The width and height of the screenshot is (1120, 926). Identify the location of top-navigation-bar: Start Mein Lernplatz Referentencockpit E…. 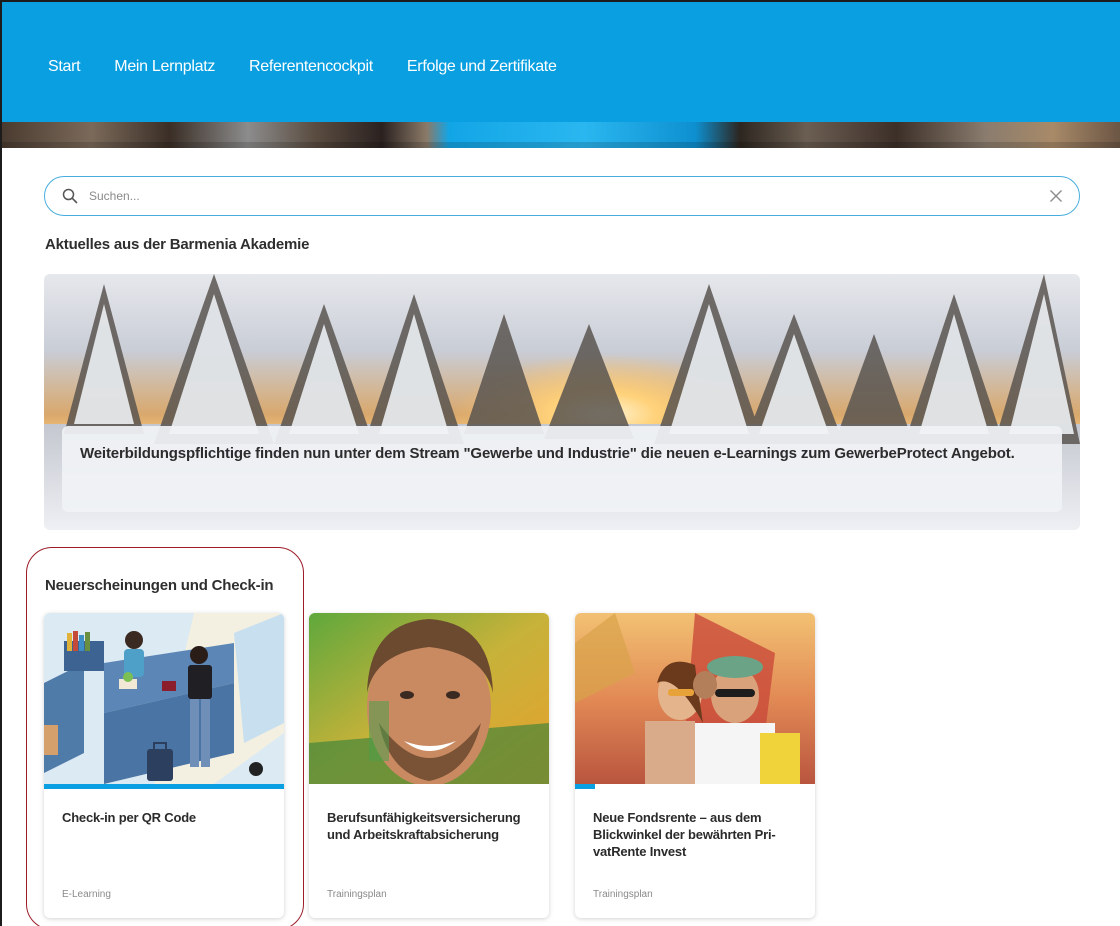
(561, 62).